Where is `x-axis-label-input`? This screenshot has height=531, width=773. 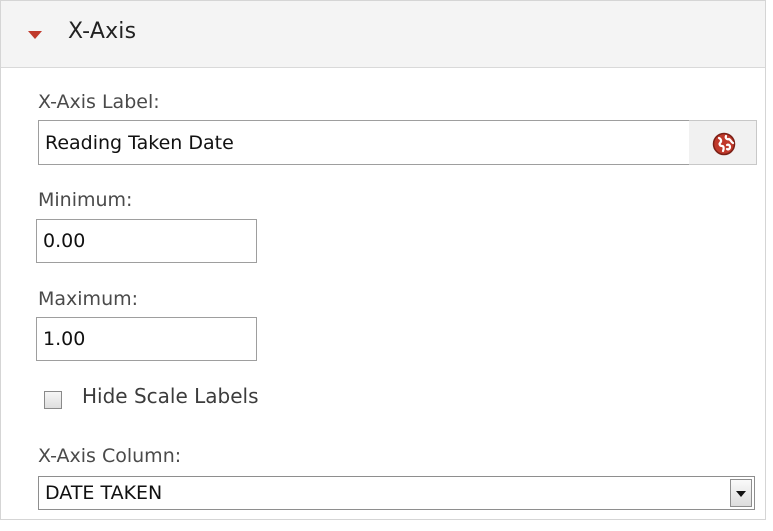
x-axis-label-input is located at coordinates (364, 142).